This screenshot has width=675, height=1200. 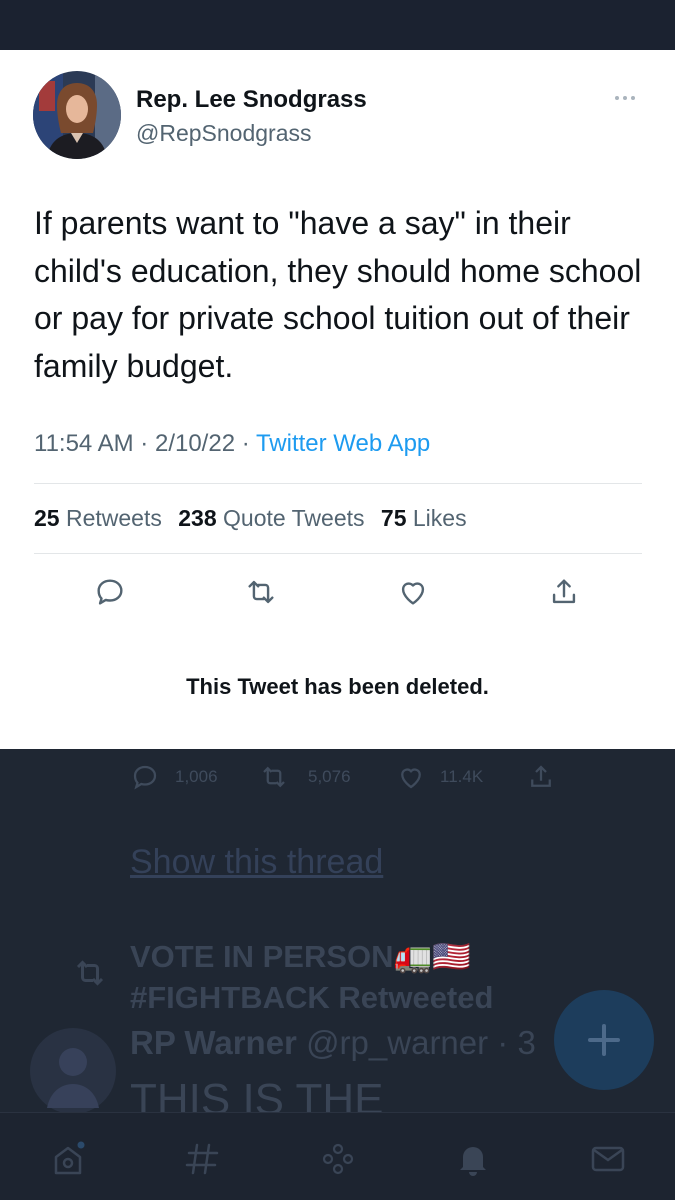 I want to click on next-author-name: RP Warner, so click(x=213, y=1042).